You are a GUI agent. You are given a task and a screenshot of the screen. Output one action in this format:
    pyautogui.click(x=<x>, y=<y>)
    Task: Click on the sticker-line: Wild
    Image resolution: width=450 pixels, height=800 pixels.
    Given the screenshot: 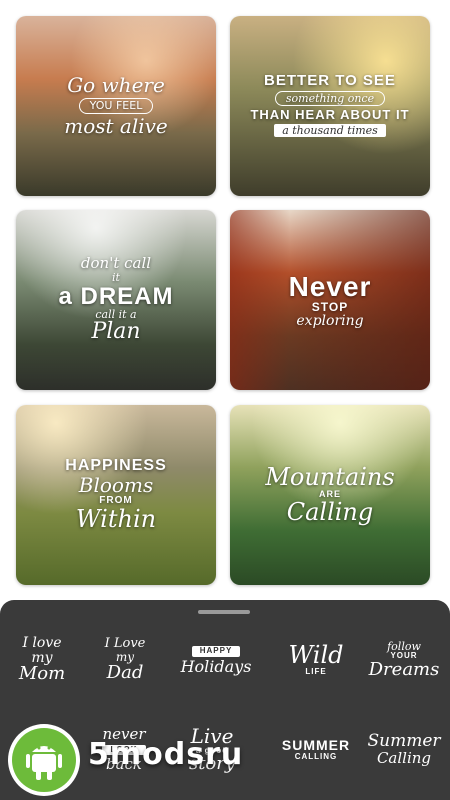 What is the action you would take?
    pyautogui.click(x=316, y=655)
    